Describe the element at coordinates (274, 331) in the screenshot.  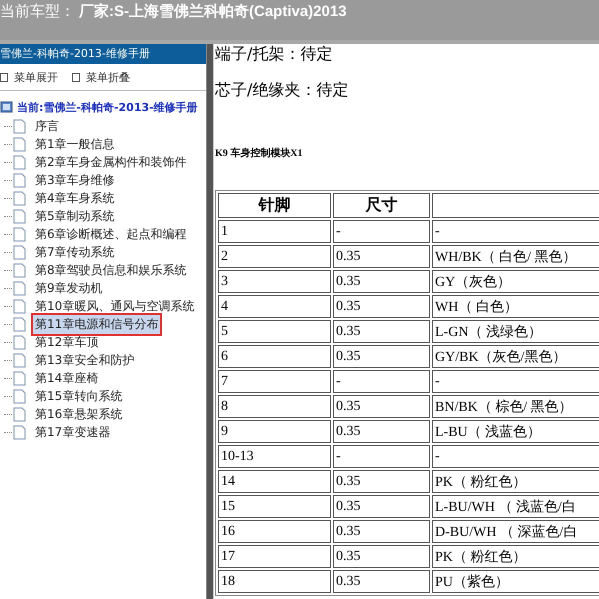
I see `table-cell: 5` at that location.